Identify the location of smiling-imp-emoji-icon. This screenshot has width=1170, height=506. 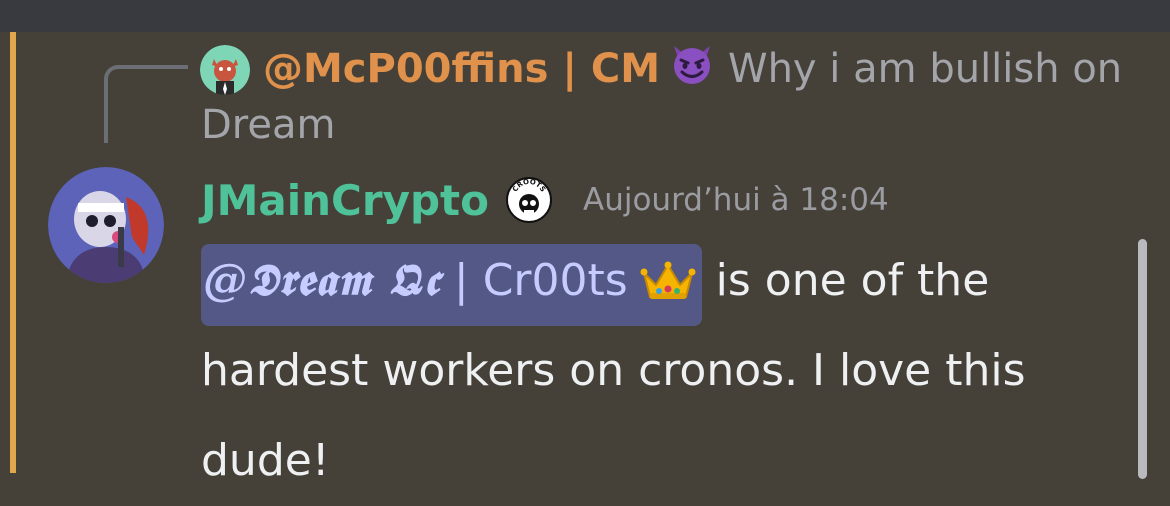
(692, 70).